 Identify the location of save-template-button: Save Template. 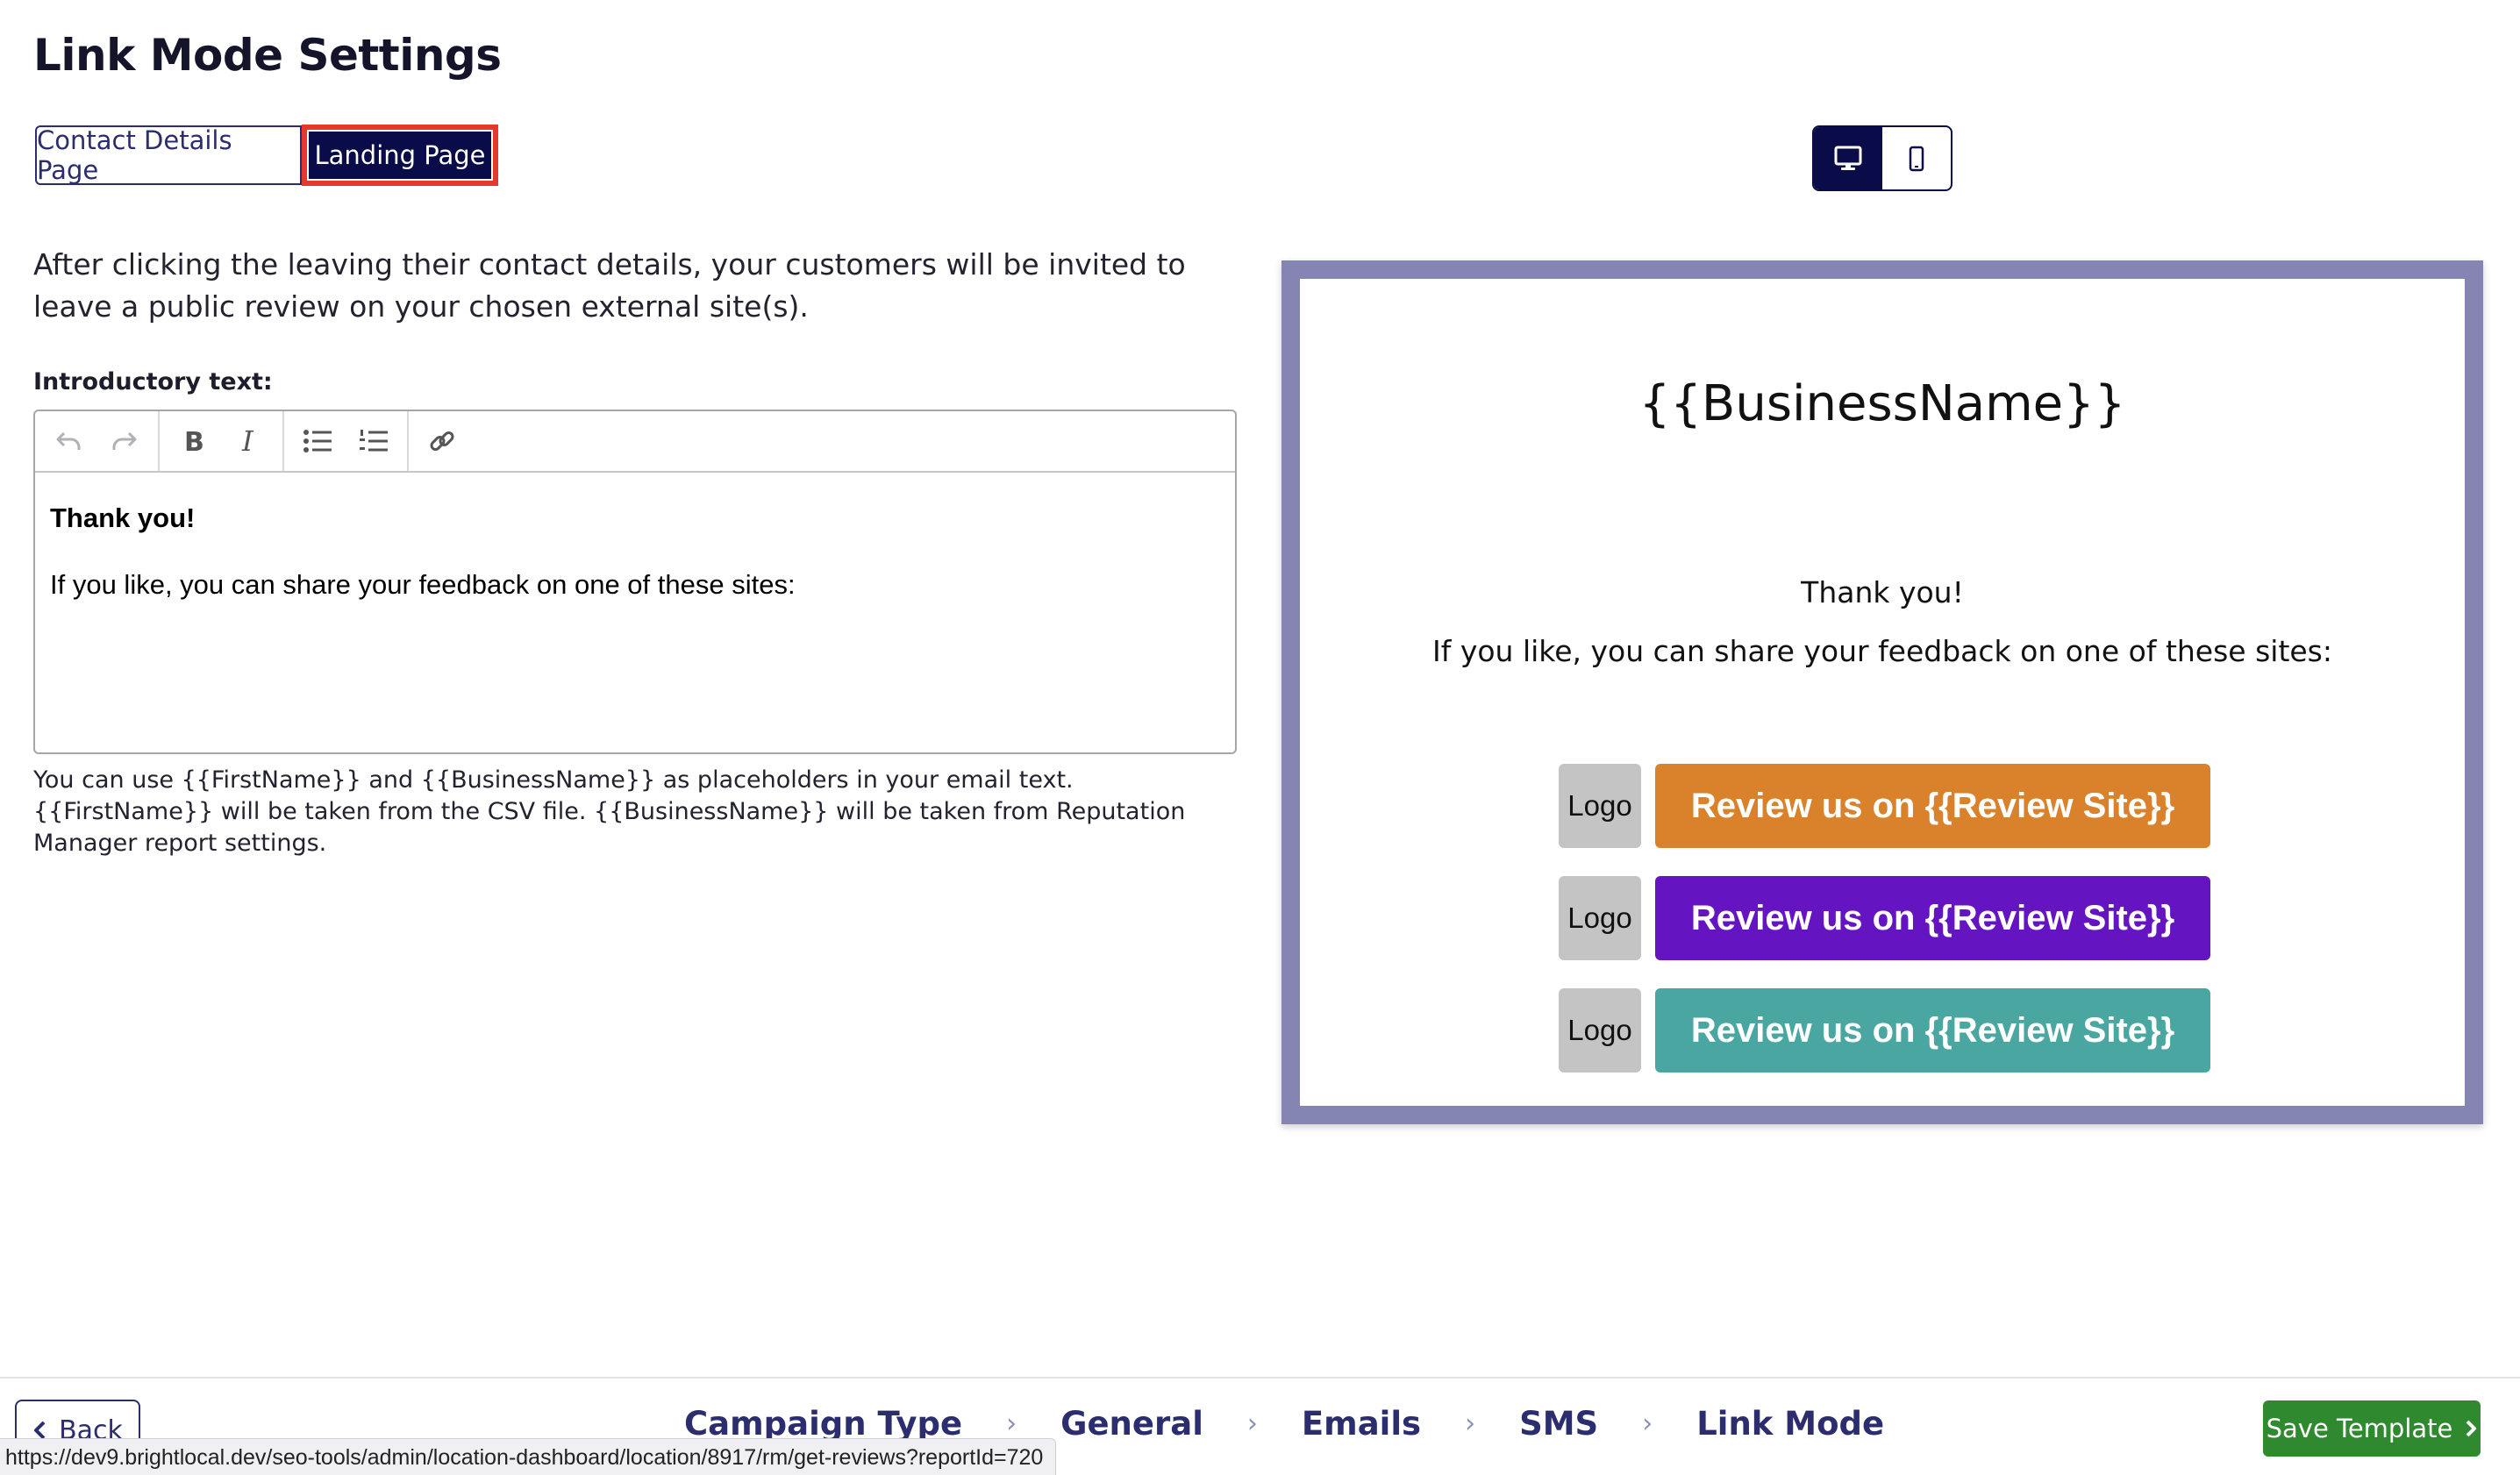
(2372, 1428).